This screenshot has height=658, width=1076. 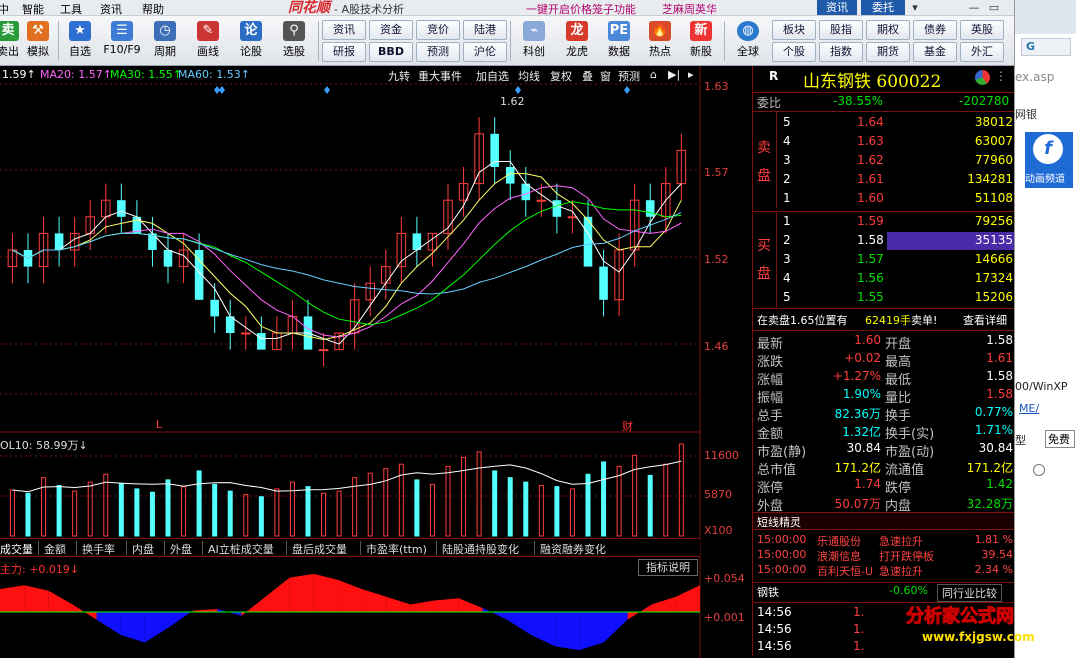 I want to click on window-button: 窗, so click(x=605, y=76).